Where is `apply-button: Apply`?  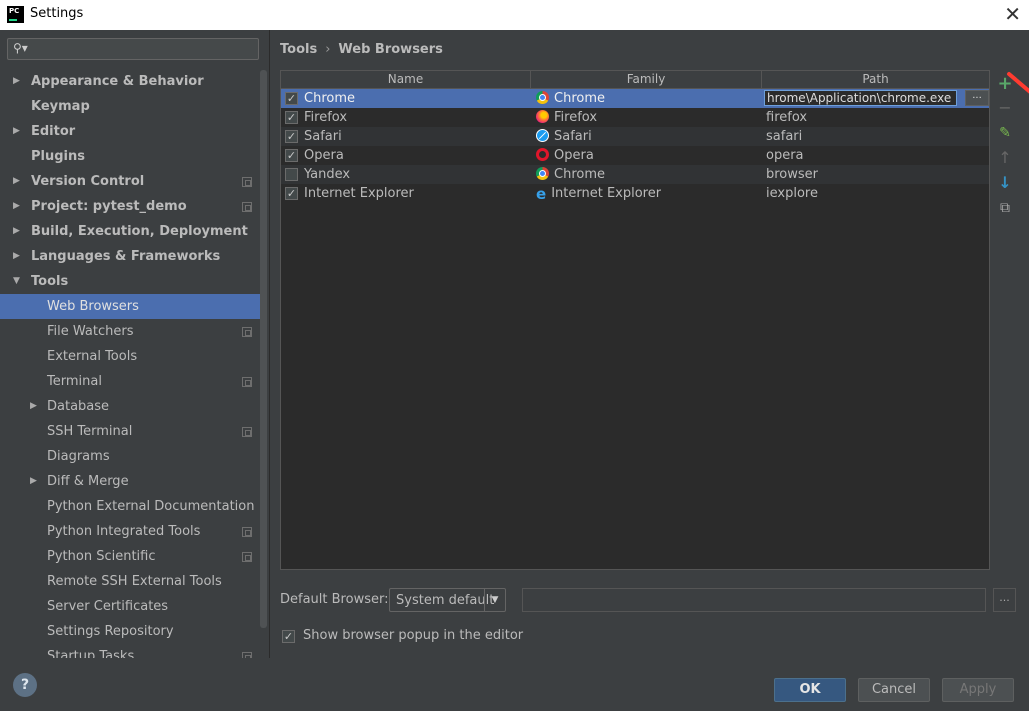
apply-button: Apply is located at coordinates (978, 690).